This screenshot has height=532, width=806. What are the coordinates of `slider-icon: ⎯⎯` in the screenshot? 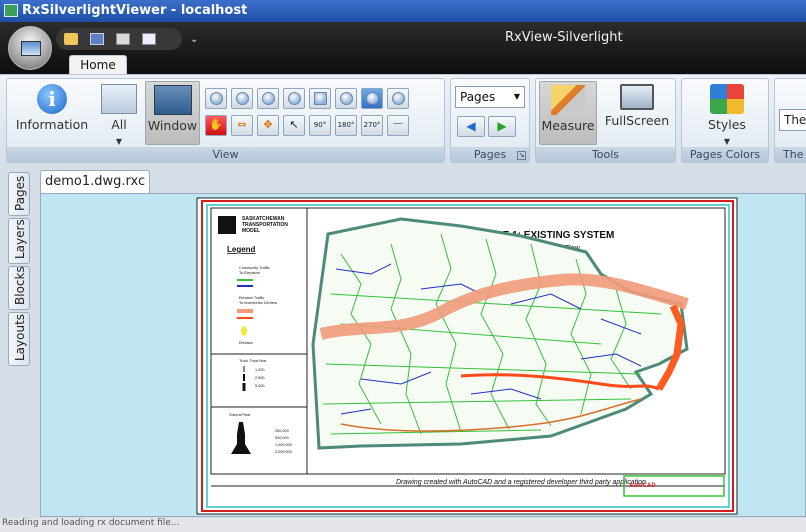 It's located at (398, 124).